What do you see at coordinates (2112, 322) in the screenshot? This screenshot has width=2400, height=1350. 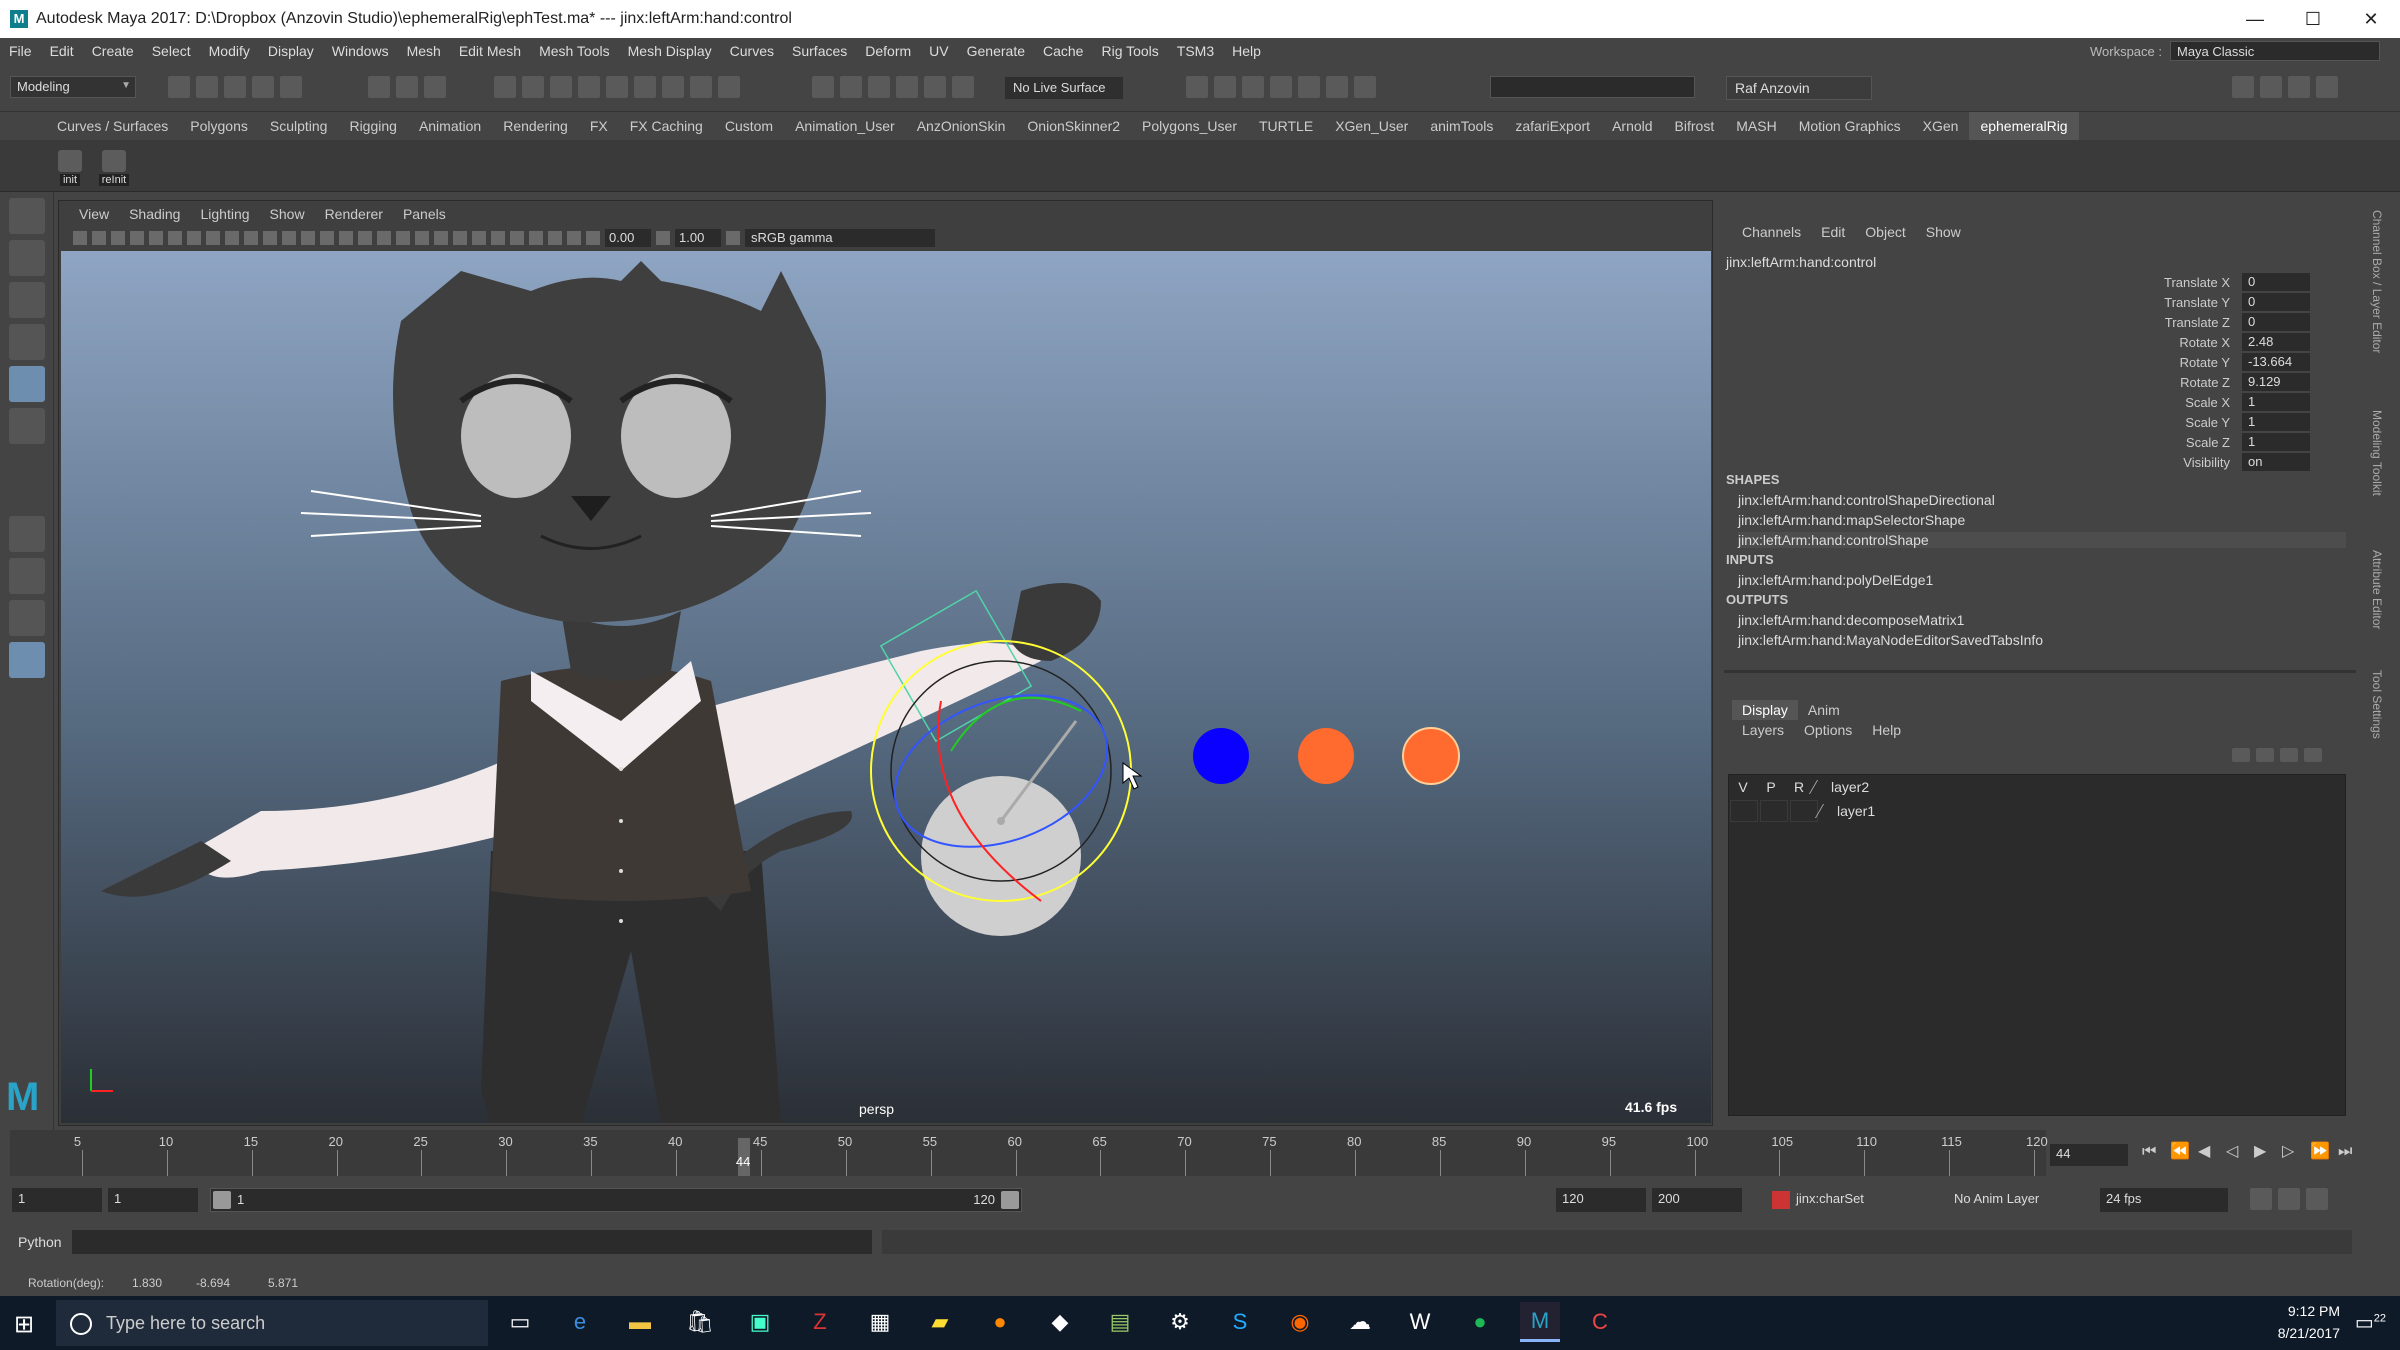 I see `attr-name: Translate Z` at bounding box center [2112, 322].